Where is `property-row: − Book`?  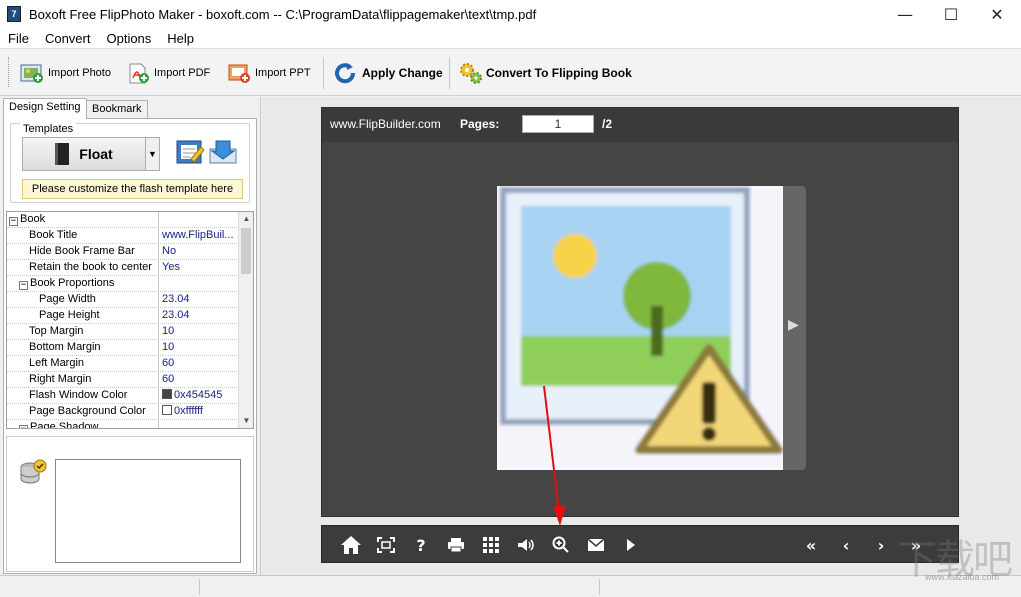 property-row: − Book is located at coordinates (123, 220).